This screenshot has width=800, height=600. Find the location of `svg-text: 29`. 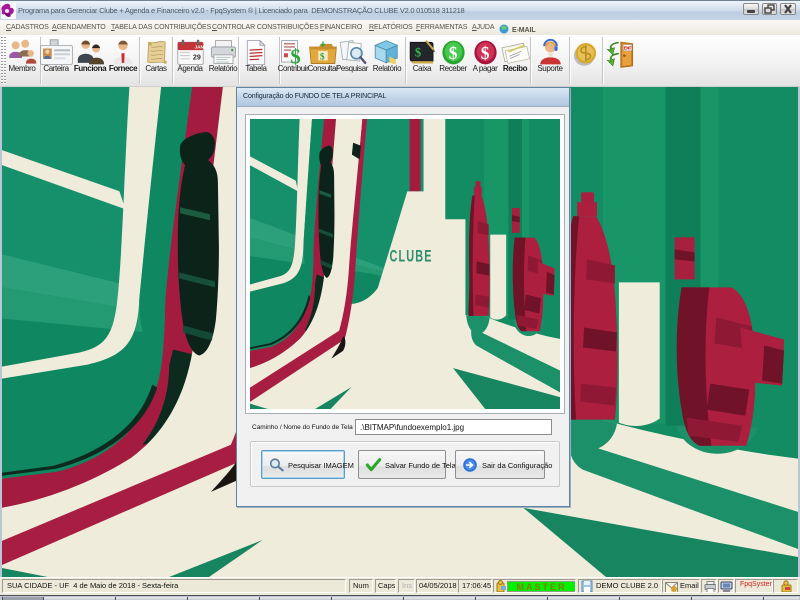

svg-text: 29 is located at coordinates (196, 58).